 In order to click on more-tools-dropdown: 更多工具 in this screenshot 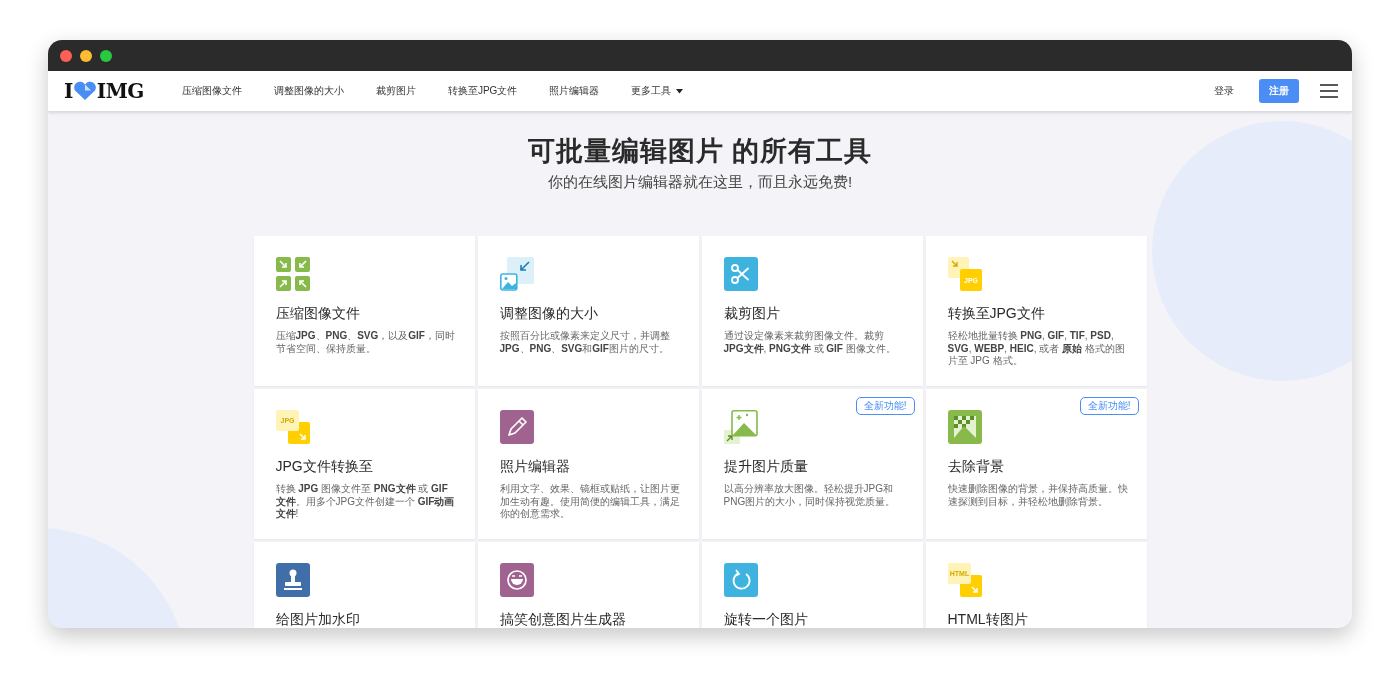, I will do `click(657, 91)`.